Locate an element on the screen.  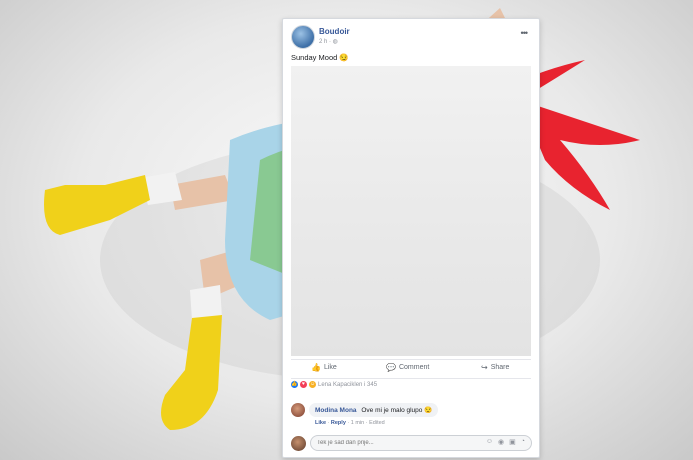
comment-author: Modina Mona is located at coordinates (336, 410).